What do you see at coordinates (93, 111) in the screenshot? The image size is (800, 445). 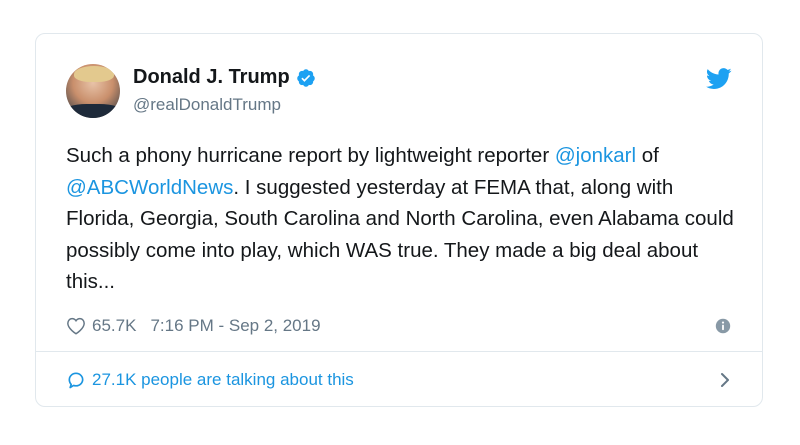 I see `avatar-suit` at bounding box center [93, 111].